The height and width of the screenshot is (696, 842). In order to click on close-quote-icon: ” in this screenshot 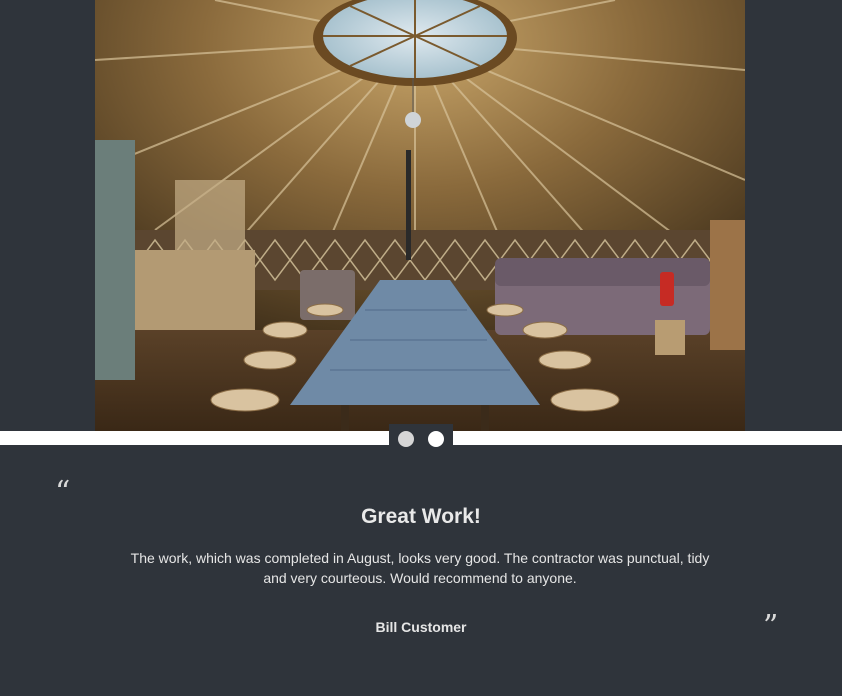, I will do `click(771, 626)`.